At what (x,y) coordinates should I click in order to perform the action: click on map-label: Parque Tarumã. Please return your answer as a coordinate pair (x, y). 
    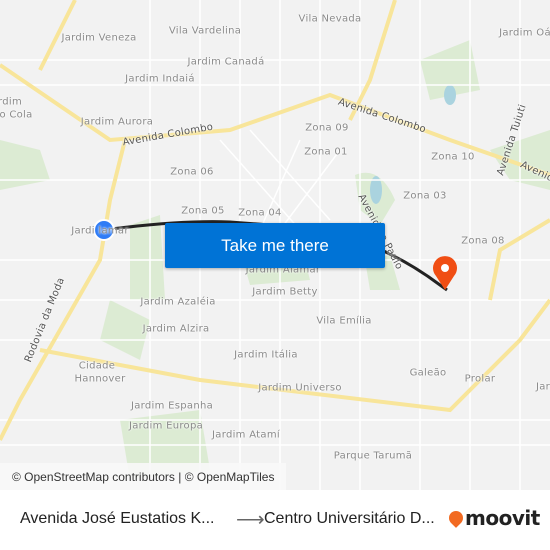
    Looking at the image, I should click on (373, 456).